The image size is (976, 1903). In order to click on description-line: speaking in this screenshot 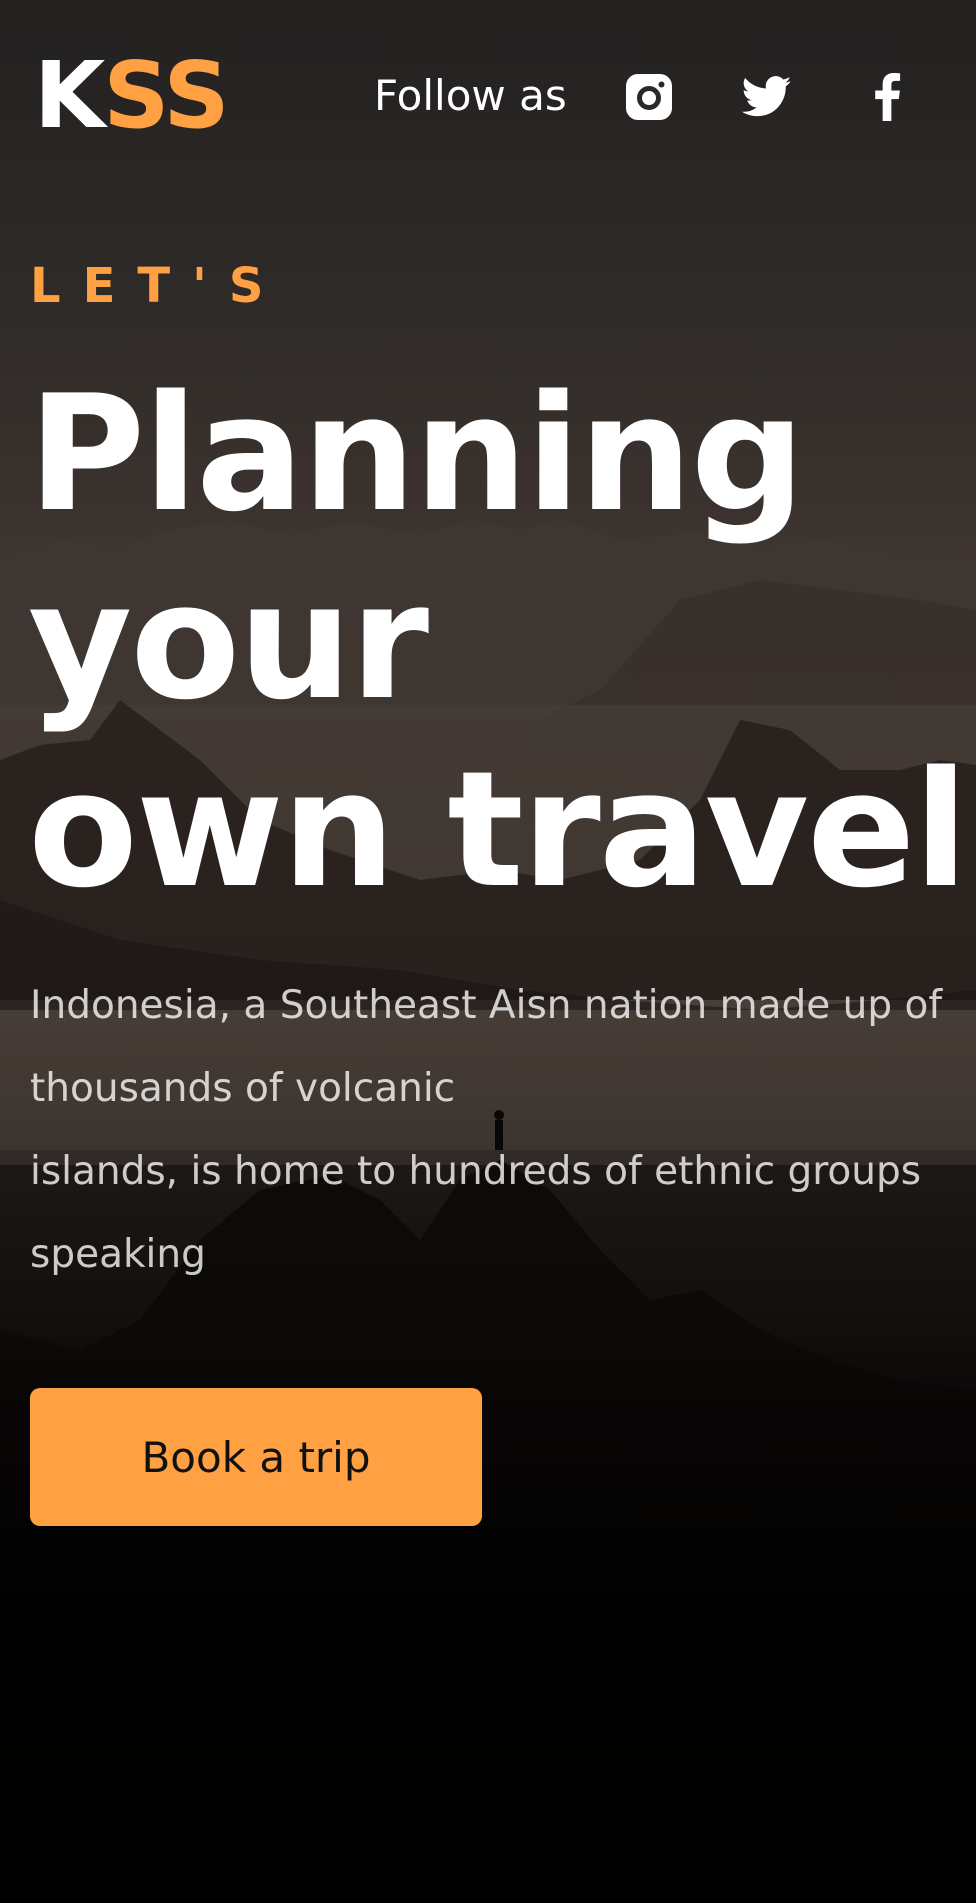, I will do `click(118, 1254)`.